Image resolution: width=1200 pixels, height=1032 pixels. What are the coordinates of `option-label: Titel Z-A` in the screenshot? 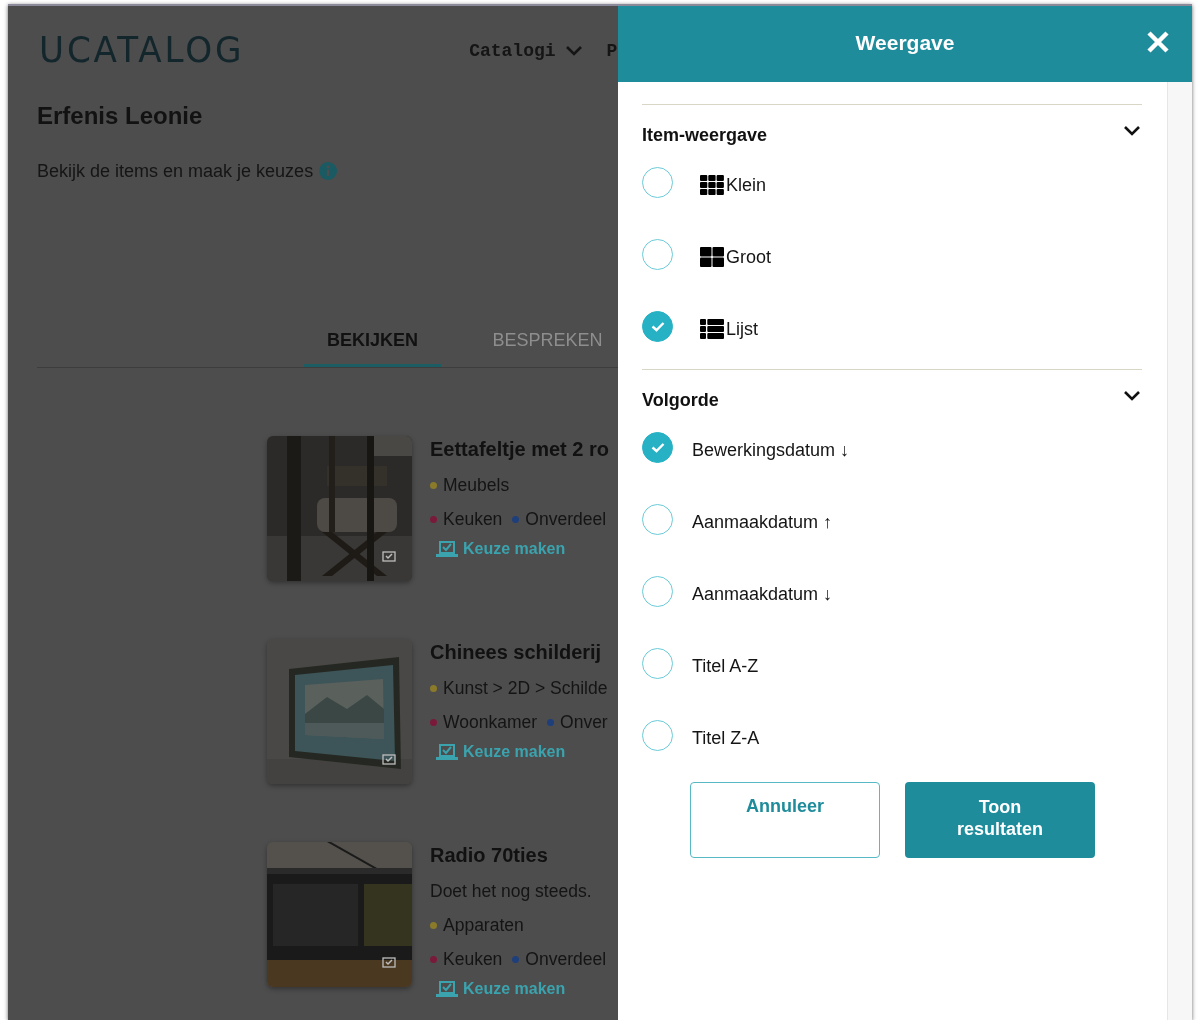 It's located at (726, 738).